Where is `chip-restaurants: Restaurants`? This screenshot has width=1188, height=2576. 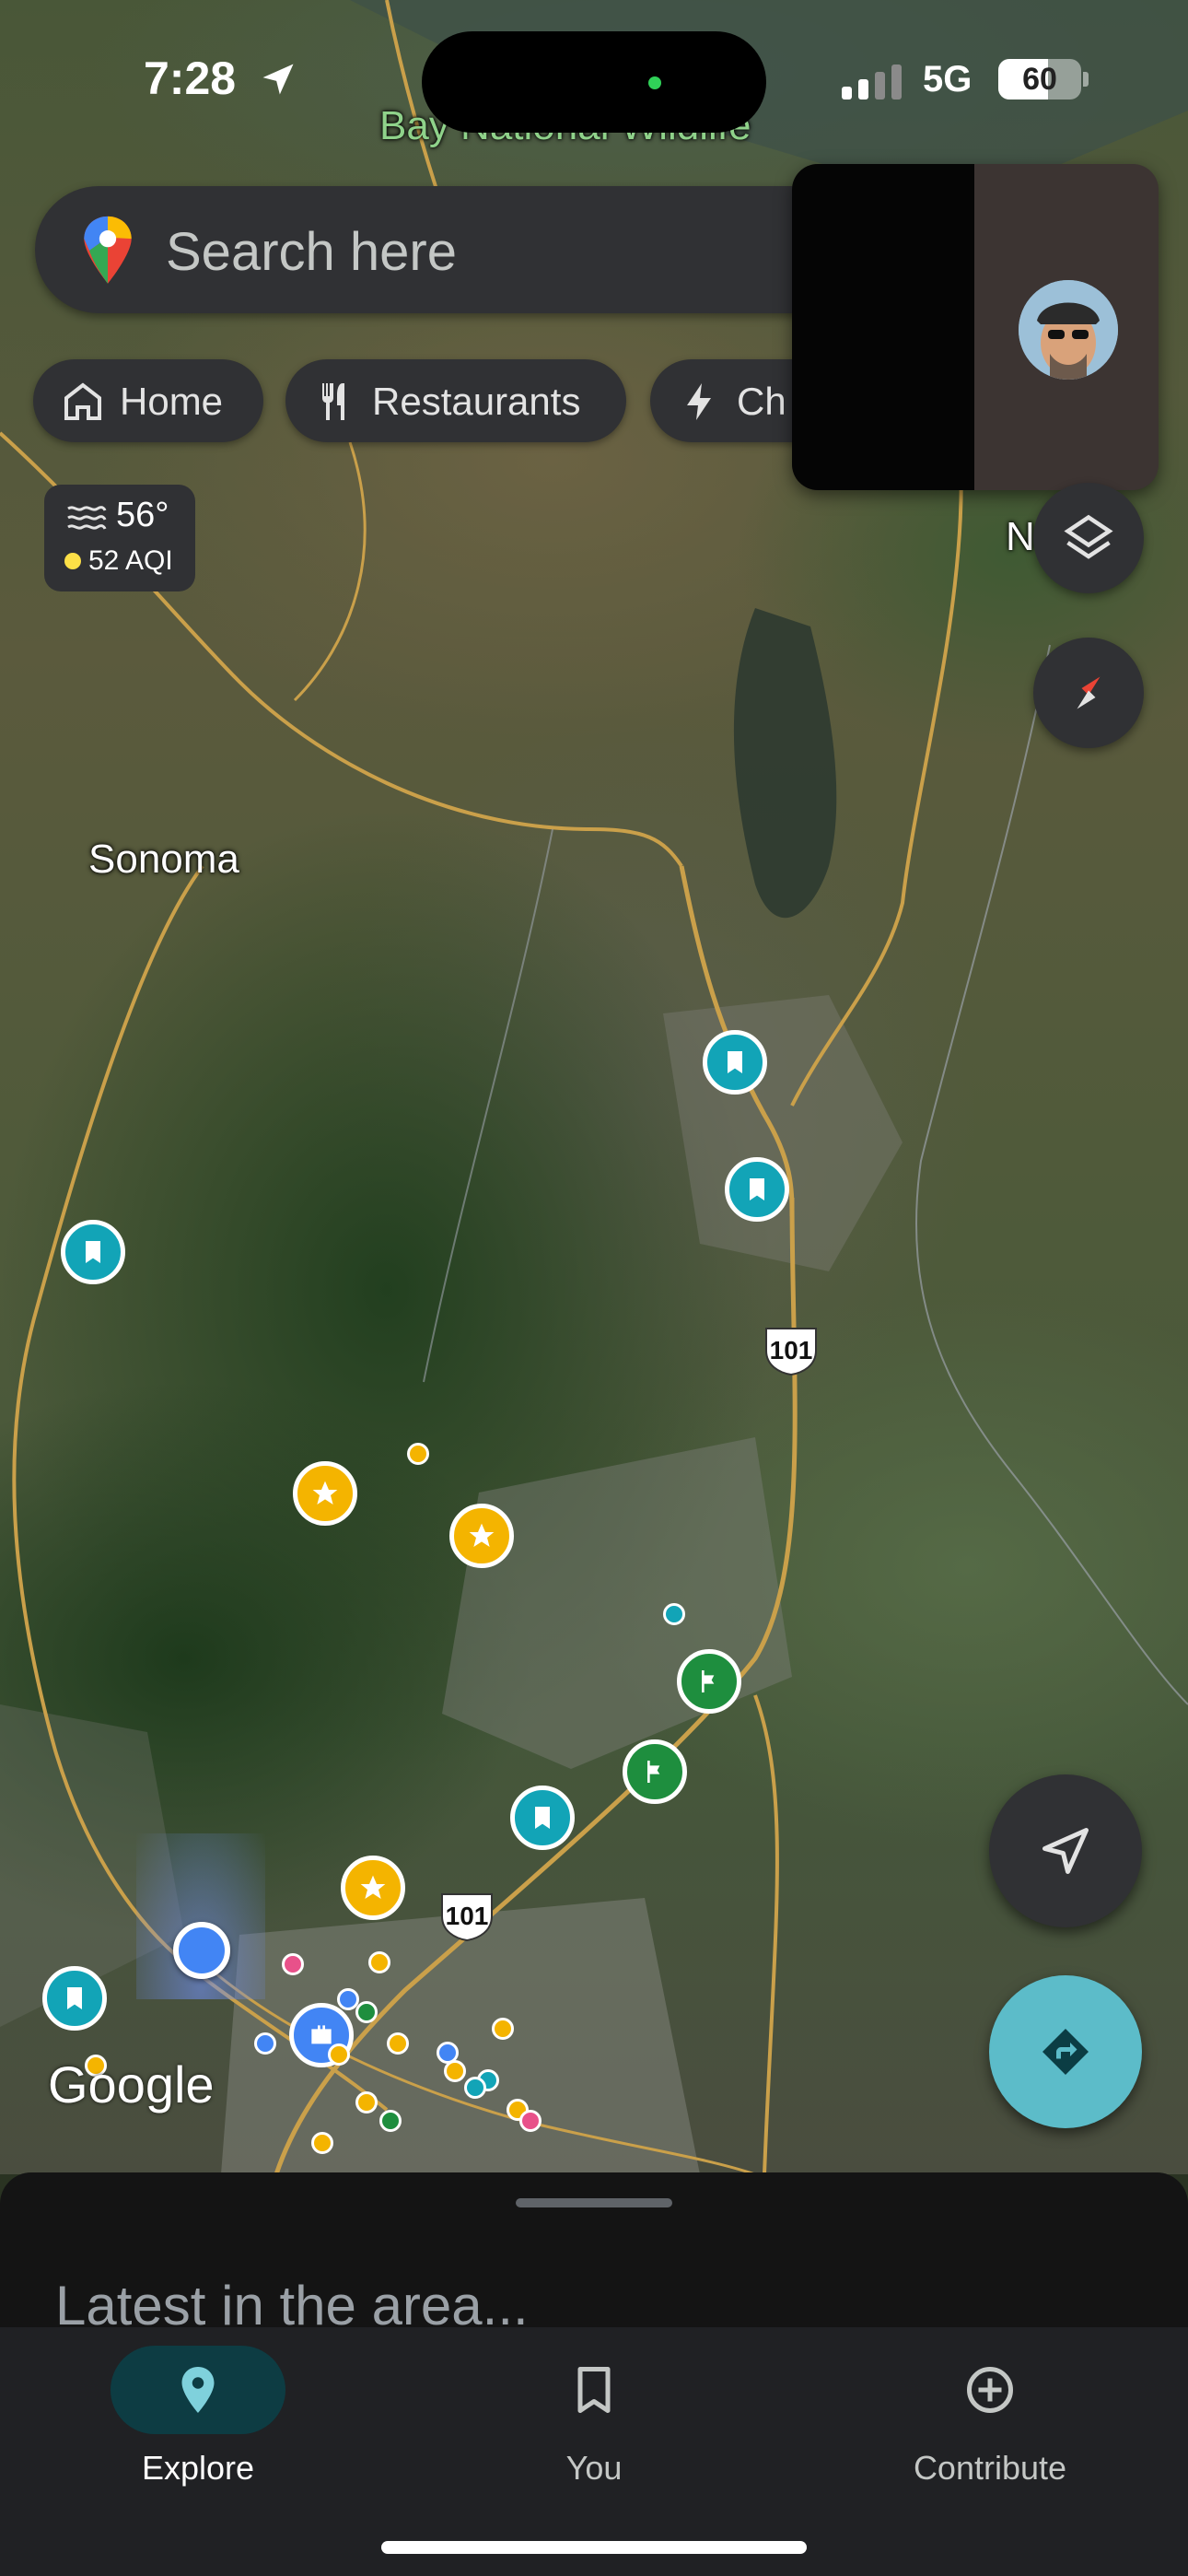
chip-restaurants: Restaurants is located at coordinates (455, 400).